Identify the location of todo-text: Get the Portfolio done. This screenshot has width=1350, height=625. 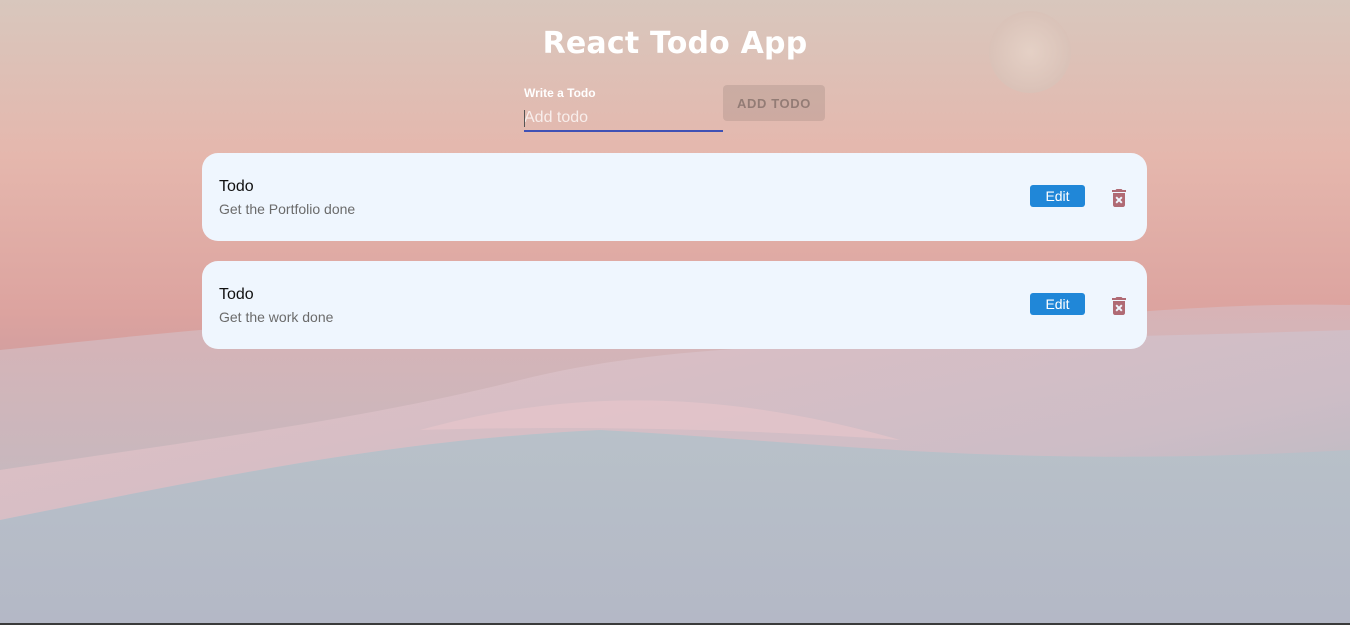
(287, 209).